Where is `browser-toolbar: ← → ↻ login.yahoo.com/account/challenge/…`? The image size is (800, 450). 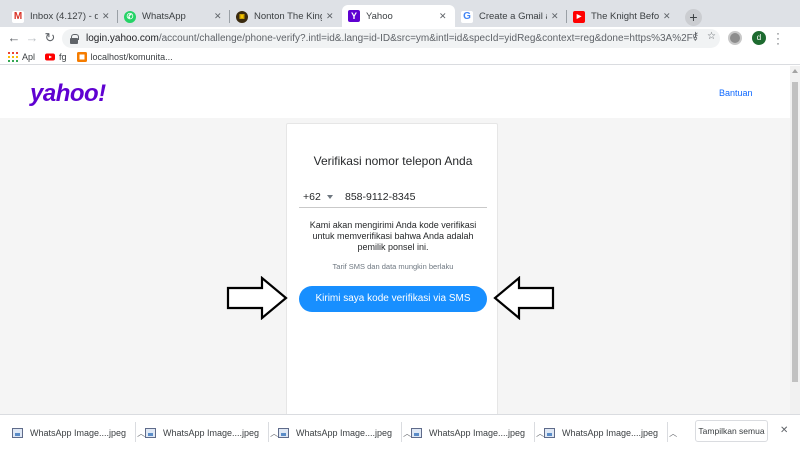 browser-toolbar: ← → ↻ login.yahoo.com/account/challenge/… is located at coordinates (400, 38).